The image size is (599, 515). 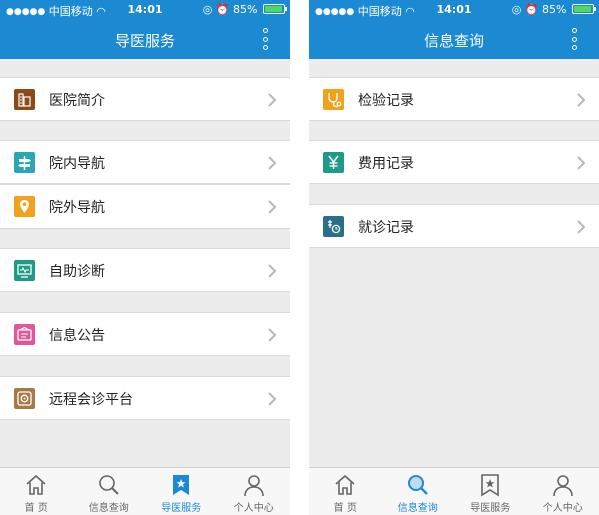 What do you see at coordinates (24, 334) in the screenshot?
I see `notice-icon` at bounding box center [24, 334].